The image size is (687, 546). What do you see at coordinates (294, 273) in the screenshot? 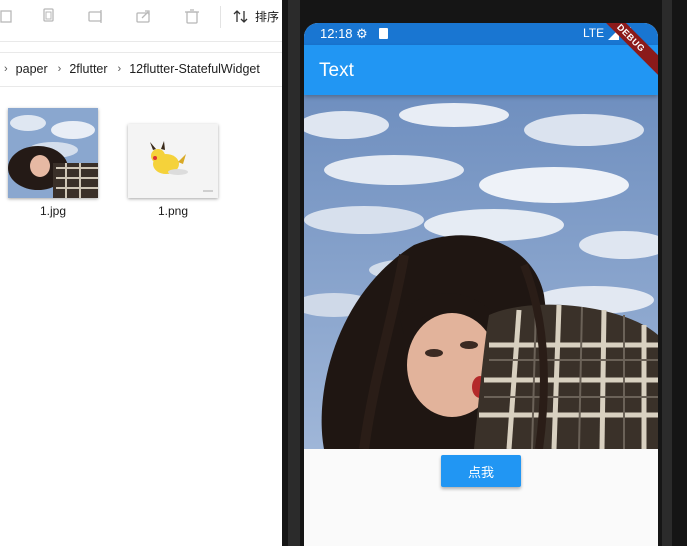
I see `phone-frame-edge-left` at bounding box center [294, 273].